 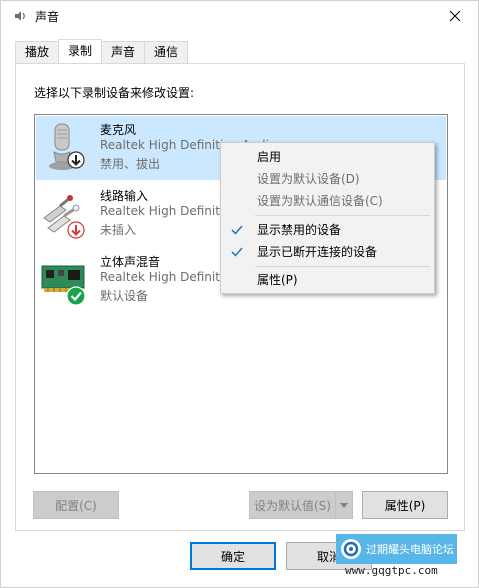 I want to click on menu-item-set-default-comm: 设置为默认通信设备(C), so click(x=327, y=201).